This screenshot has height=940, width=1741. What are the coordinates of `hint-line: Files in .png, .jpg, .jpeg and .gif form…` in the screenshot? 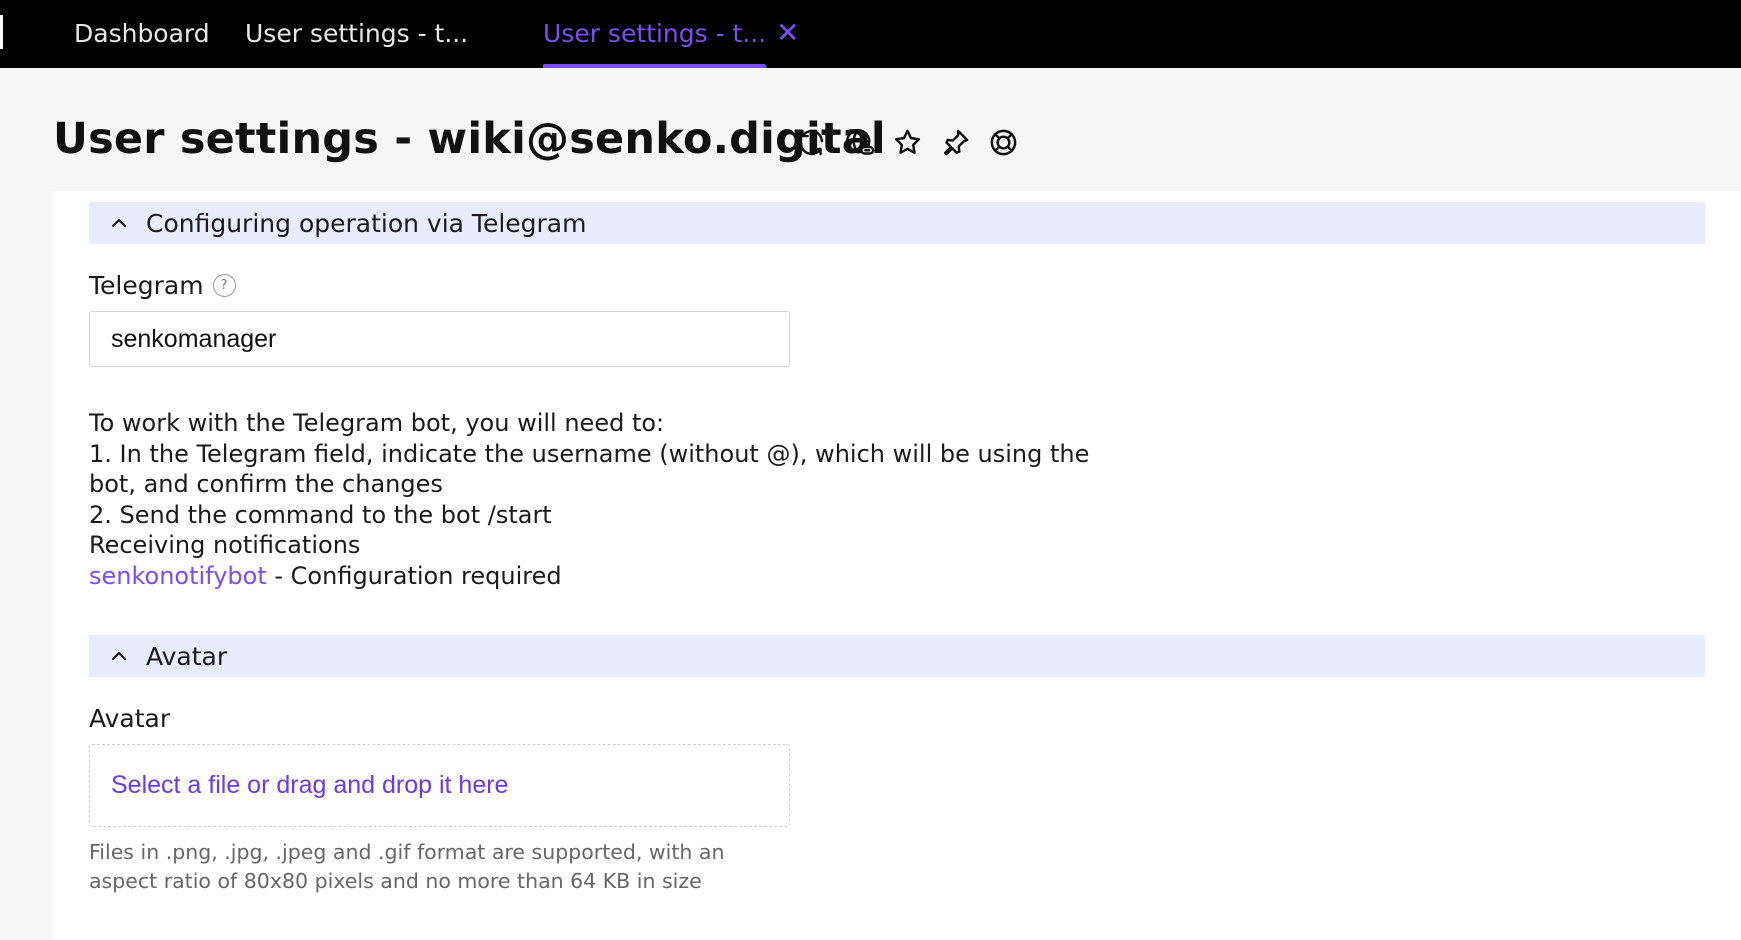 It's located at (407, 852).